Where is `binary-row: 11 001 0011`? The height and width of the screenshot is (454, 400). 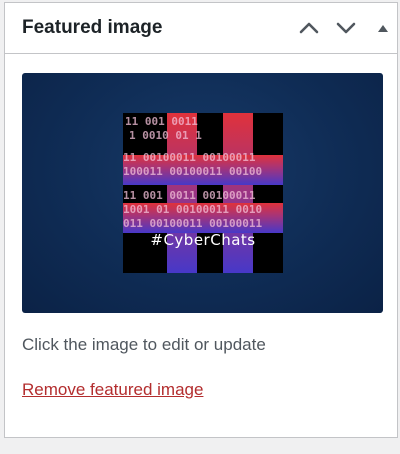 binary-row: 11 001 0011 is located at coordinates (161, 121).